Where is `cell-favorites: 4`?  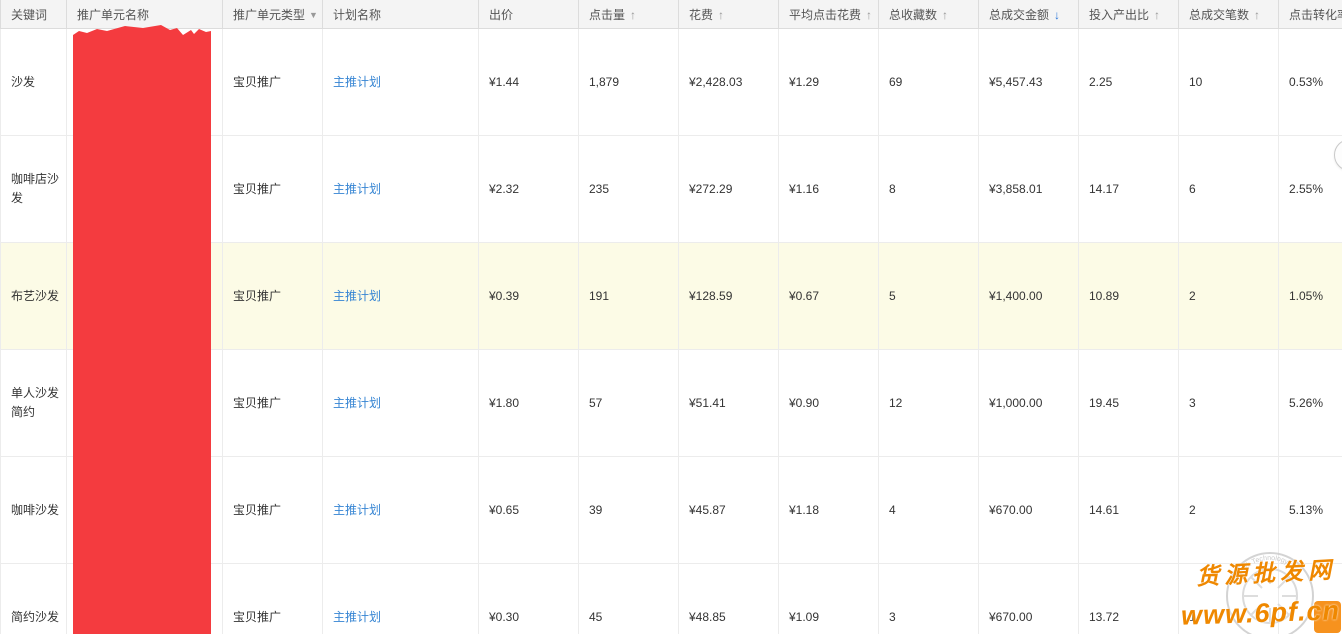 cell-favorites: 4 is located at coordinates (928, 510).